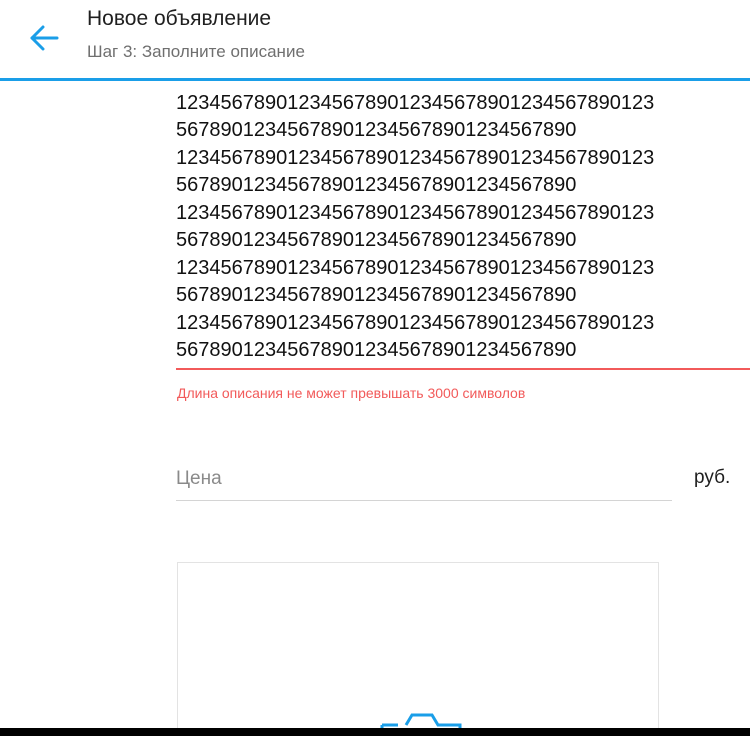 Image resolution: width=750 pixels, height=736 pixels. I want to click on app-bar-divider, so click(375, 79).